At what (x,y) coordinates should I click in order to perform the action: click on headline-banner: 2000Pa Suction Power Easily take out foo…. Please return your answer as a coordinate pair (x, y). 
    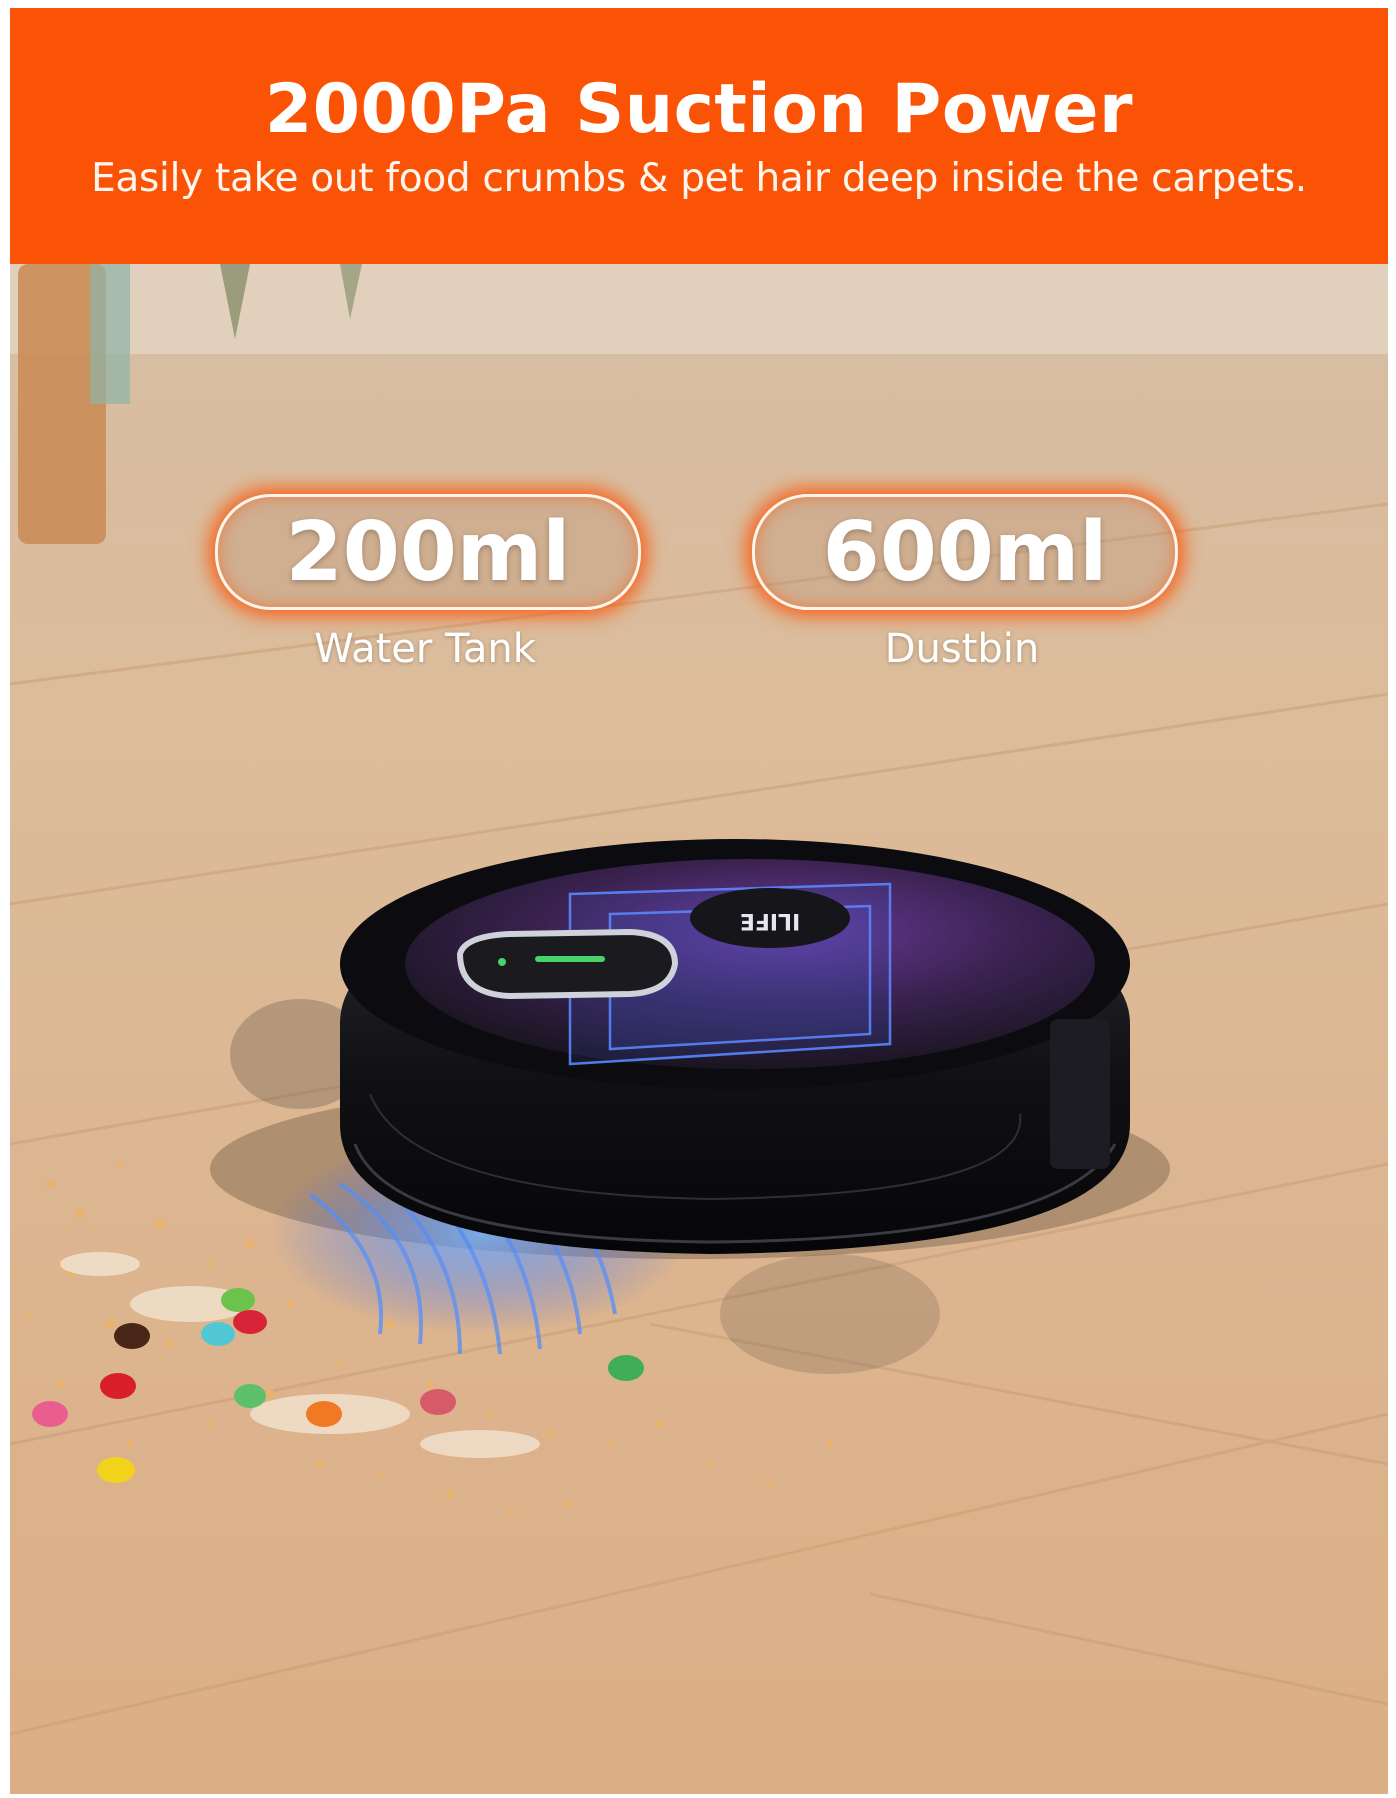
    Looking at the image, I should click on (699, 136).